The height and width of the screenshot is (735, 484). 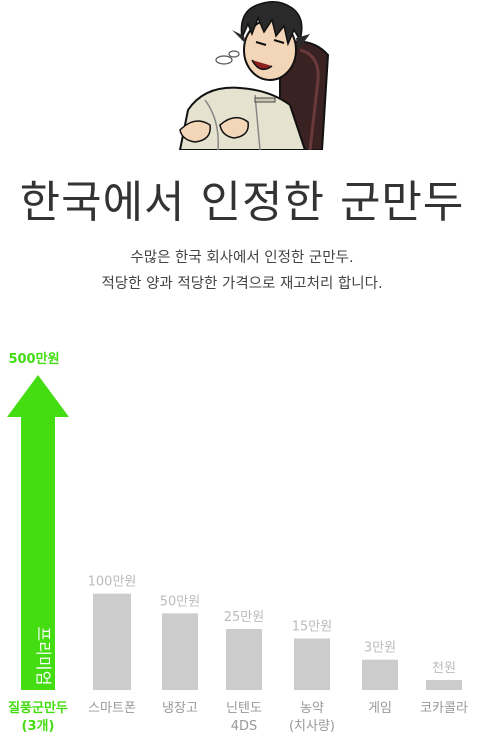 I want to click on sleeping-man-illustration, so click(x=254, y=75).